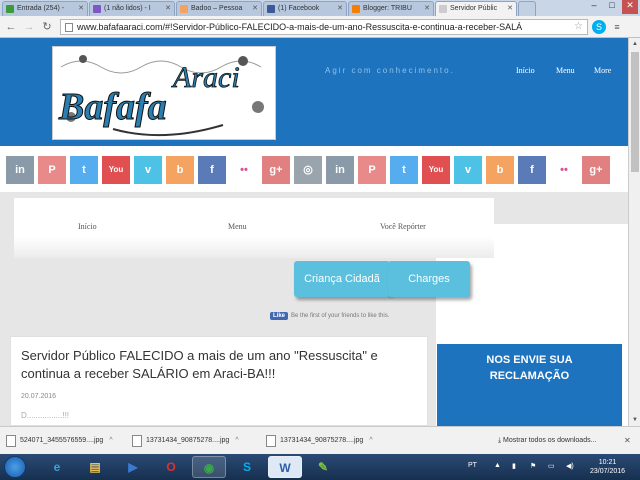 The height and width of the screenshot is (480, 640). I want to click on close-download-bar-icon: ✕, so click(627, 440).